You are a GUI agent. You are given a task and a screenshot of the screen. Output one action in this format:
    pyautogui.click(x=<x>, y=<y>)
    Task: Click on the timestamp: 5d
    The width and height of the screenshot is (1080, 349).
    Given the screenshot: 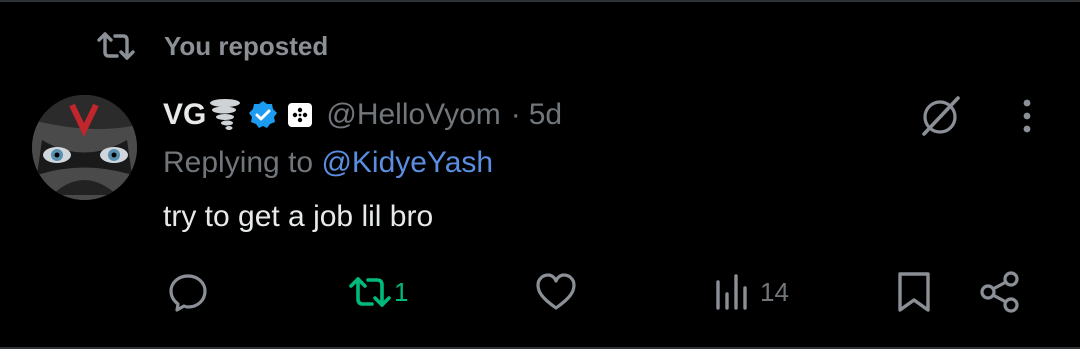 What is the action you would take?
    pyautogui.click(x=545, y=115)
    